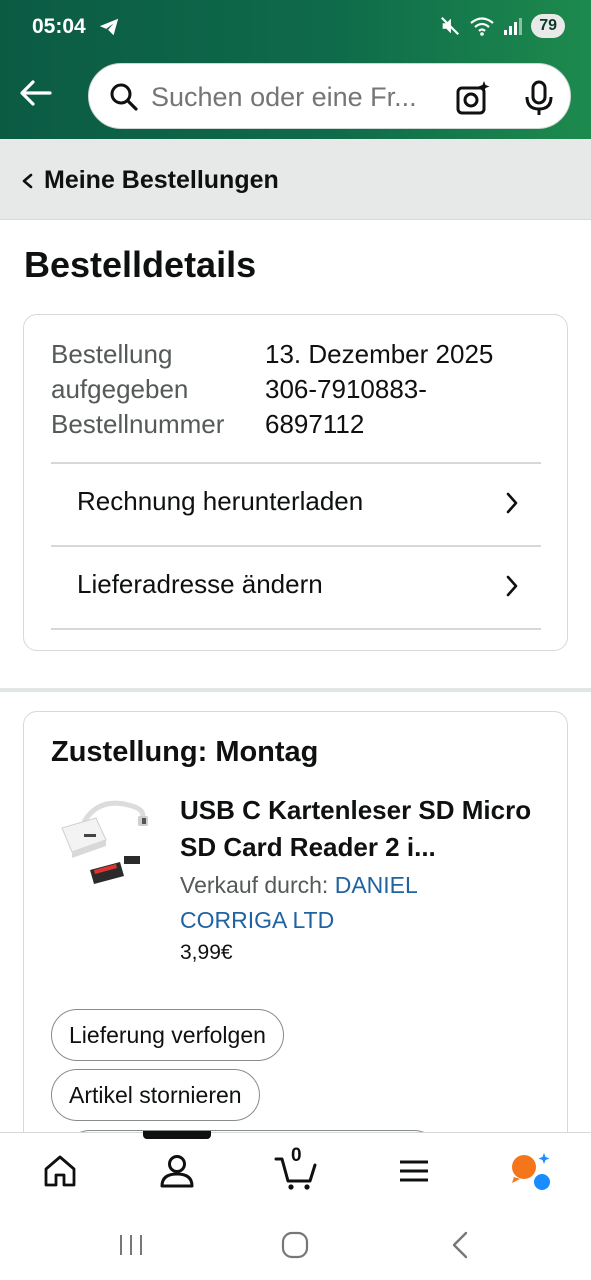  I want to click on change-address-link: Lieferadresse ändern, so click(296, 587).